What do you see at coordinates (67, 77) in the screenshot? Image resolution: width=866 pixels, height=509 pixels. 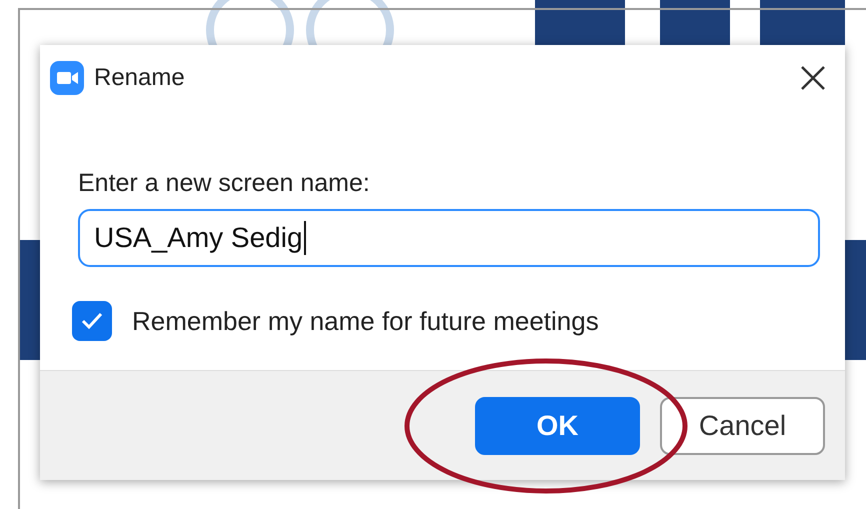 I see `video-camera-icon` at bounding box center [67, 77].